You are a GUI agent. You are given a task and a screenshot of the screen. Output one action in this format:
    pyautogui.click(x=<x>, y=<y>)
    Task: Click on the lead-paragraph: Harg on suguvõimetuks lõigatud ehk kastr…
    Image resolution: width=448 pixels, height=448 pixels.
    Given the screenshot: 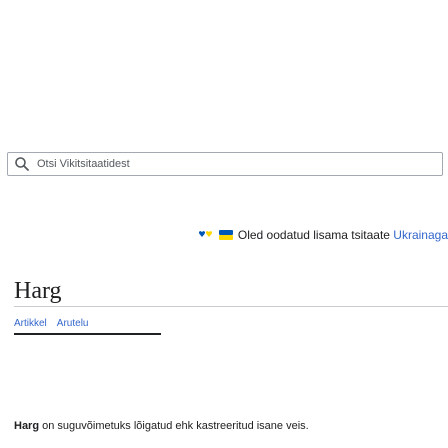 What is the action you would take?
    pyautogui.click(x=161, y=426)
    